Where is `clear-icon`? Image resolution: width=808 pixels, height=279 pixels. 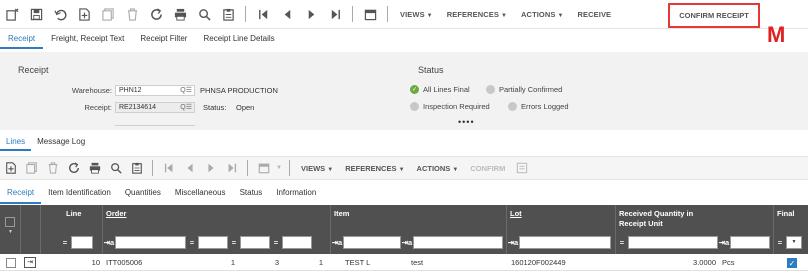 clear-icon is located at coordinates (12, 14).